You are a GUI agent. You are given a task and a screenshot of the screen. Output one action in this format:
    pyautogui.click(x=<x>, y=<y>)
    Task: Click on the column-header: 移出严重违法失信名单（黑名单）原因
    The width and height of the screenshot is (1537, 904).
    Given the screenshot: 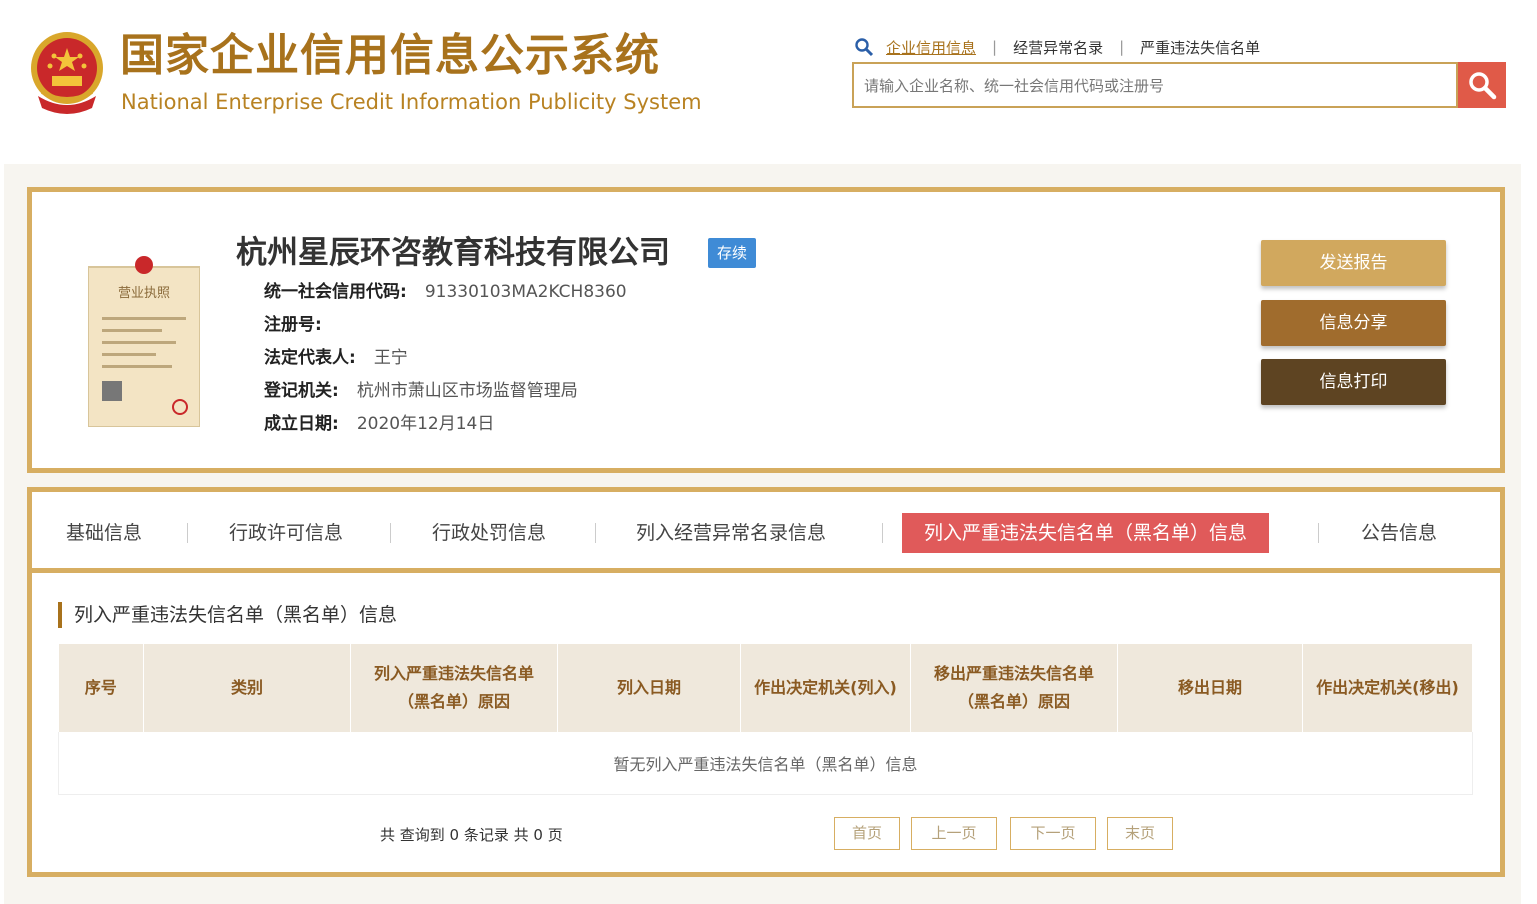 What is the action you would take?
    pyautogui.click(x=1014, y=688)
    